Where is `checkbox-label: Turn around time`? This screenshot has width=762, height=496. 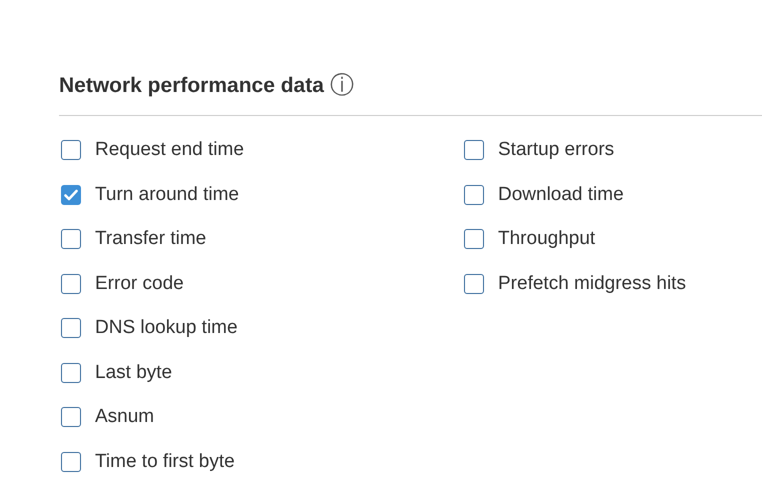
checkbox-label: Turn around time is located at coordinates (167, 194).